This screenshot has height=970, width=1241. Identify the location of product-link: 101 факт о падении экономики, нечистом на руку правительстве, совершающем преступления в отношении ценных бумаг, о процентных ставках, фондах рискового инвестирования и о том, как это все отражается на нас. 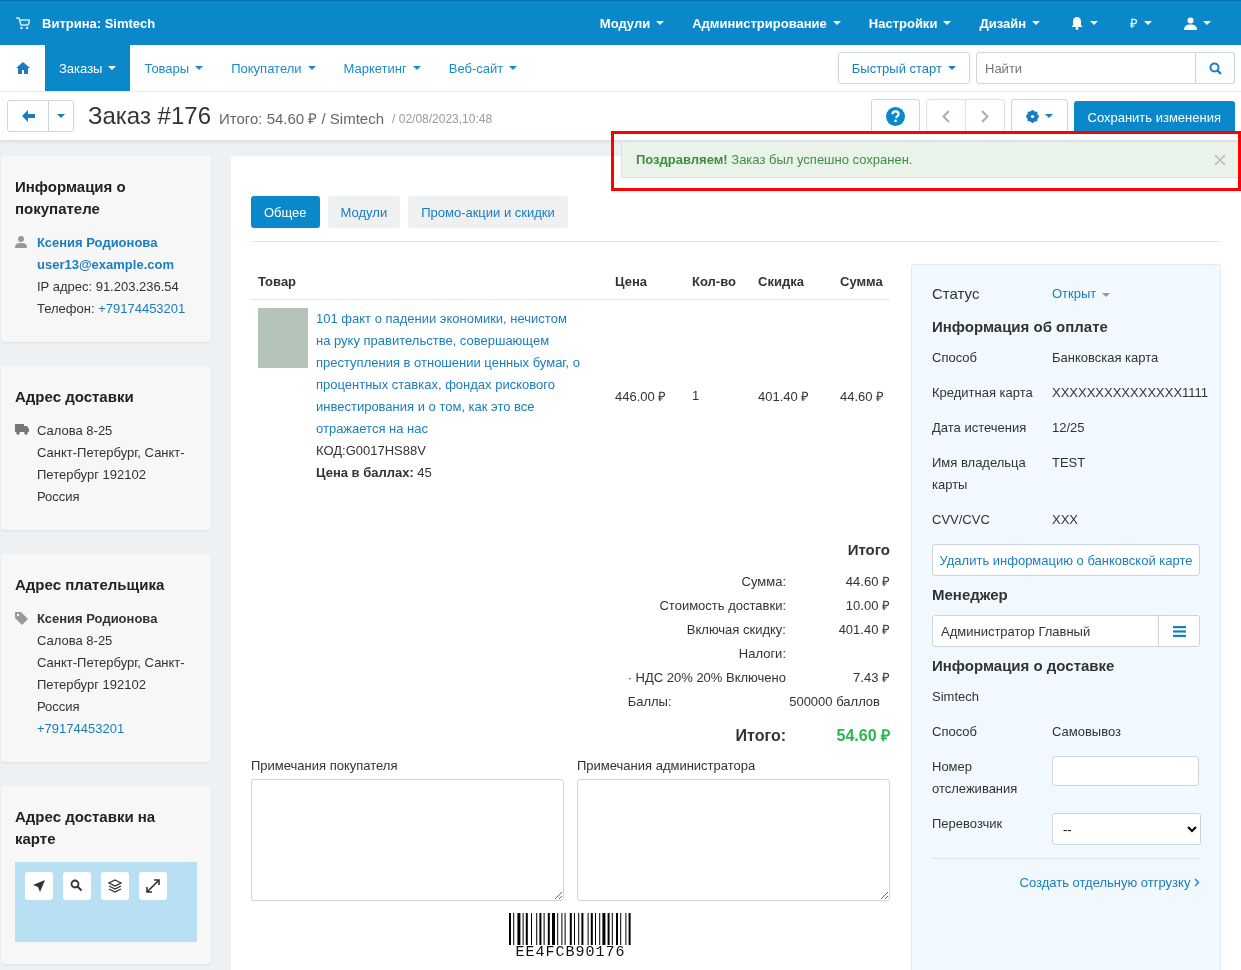
(448, 374).